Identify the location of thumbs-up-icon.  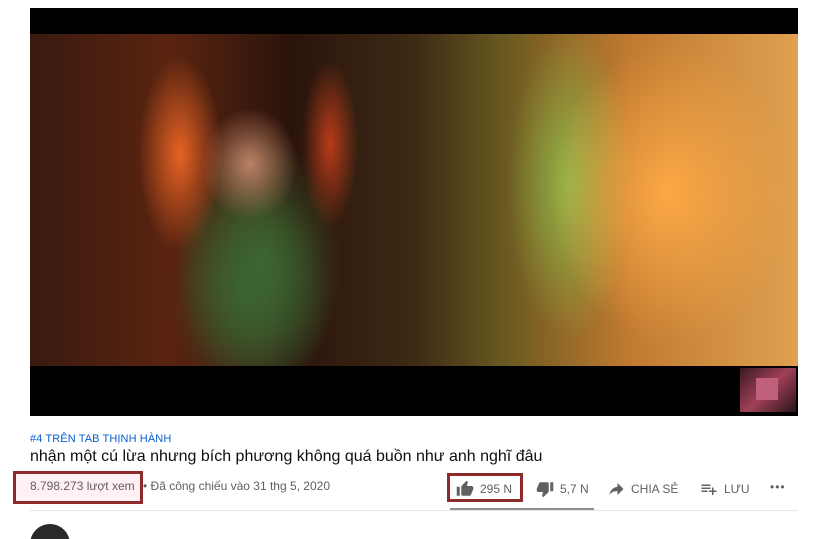
(465, 489).